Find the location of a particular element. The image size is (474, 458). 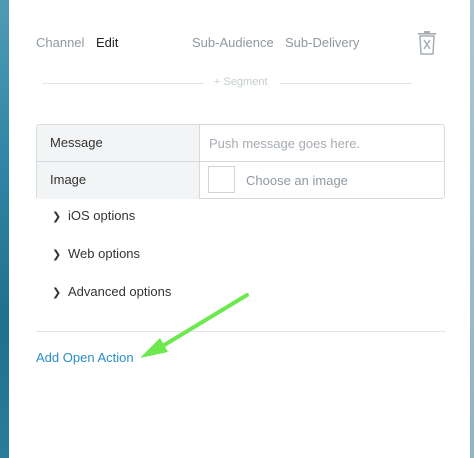

background-edge-right is located at coordinates (472, 229).